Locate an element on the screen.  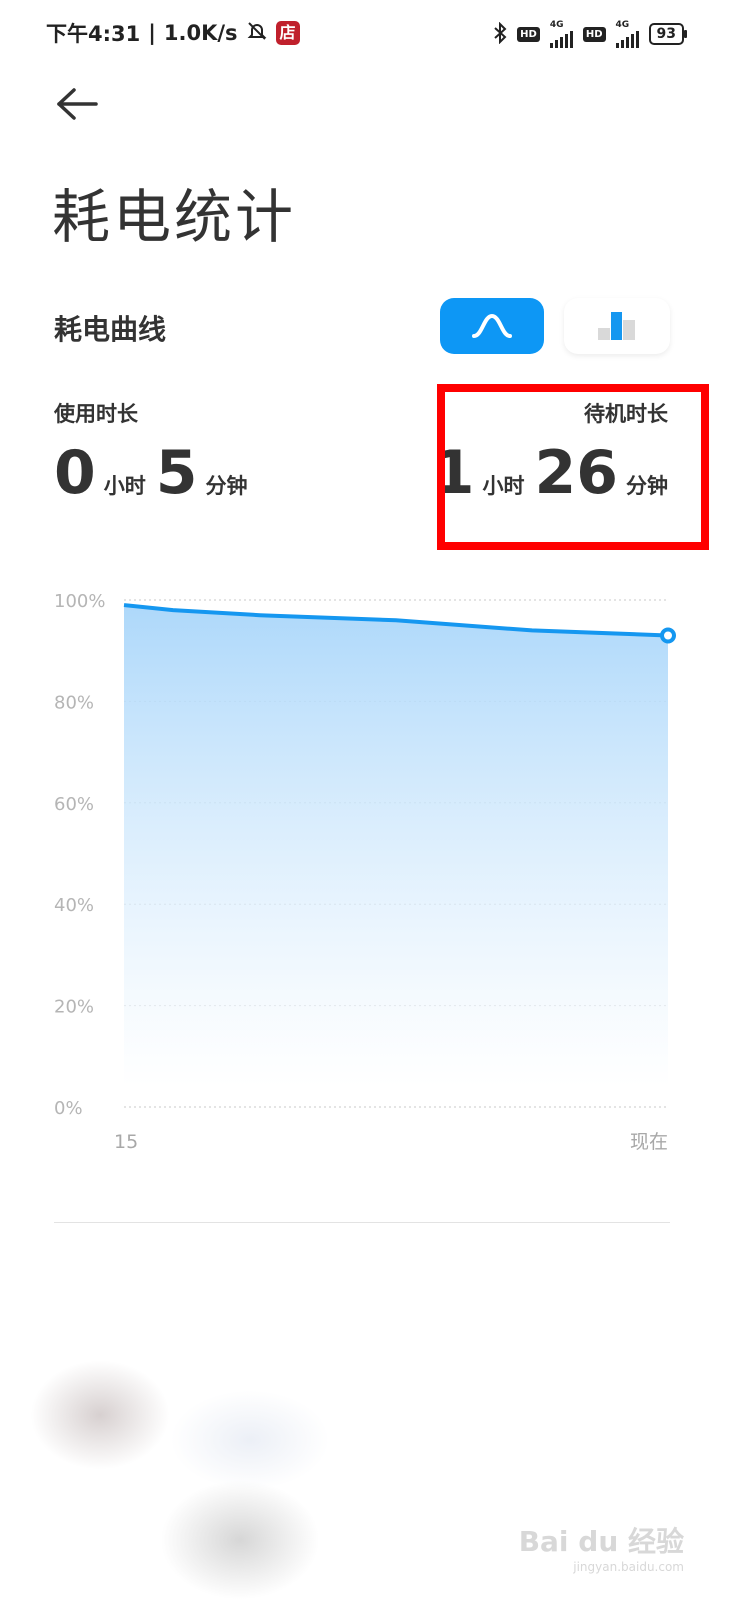
watermark-url: jingyan.baidu.com is located at coordinates (628, 1567).